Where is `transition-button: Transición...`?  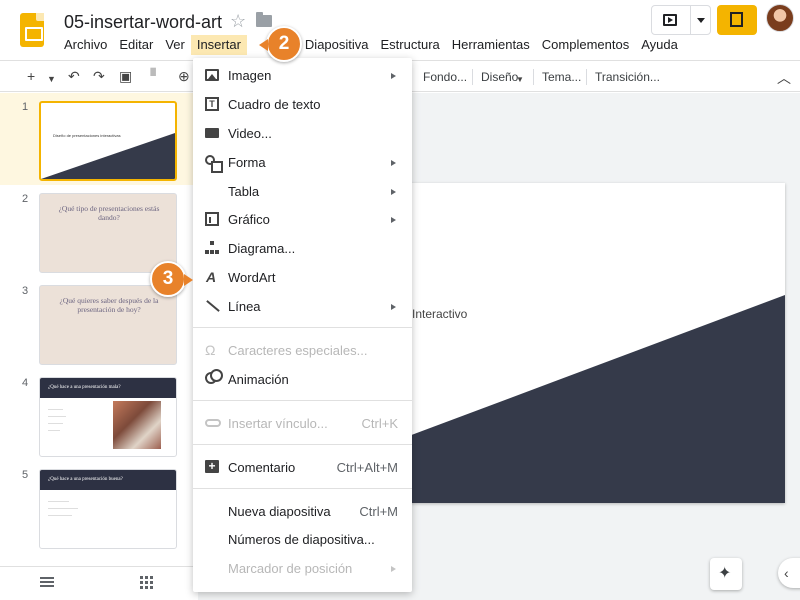 transition-button: Transición... is located at coordinates (627, 77).